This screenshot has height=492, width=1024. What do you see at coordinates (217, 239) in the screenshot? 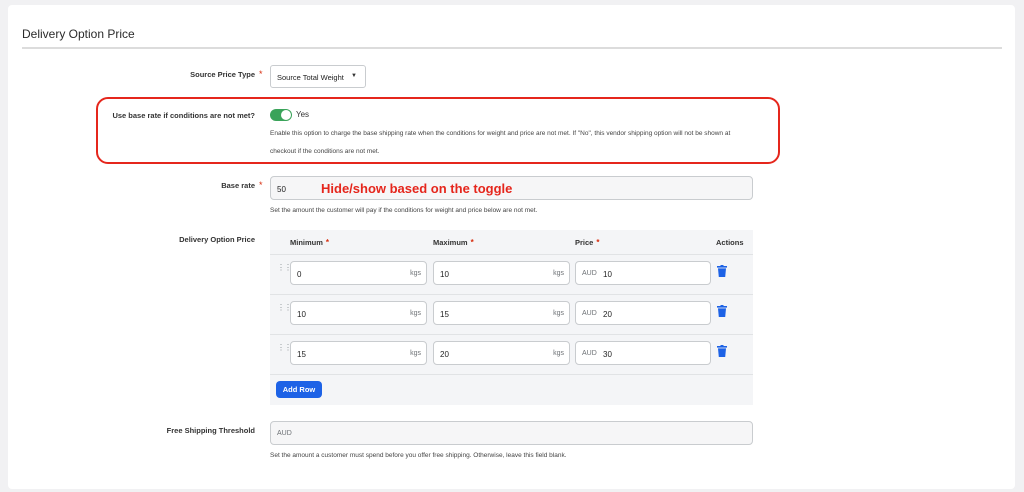
I see `delivery-option-price-label: Delivery Option Price` at bounding box center [217, 239].